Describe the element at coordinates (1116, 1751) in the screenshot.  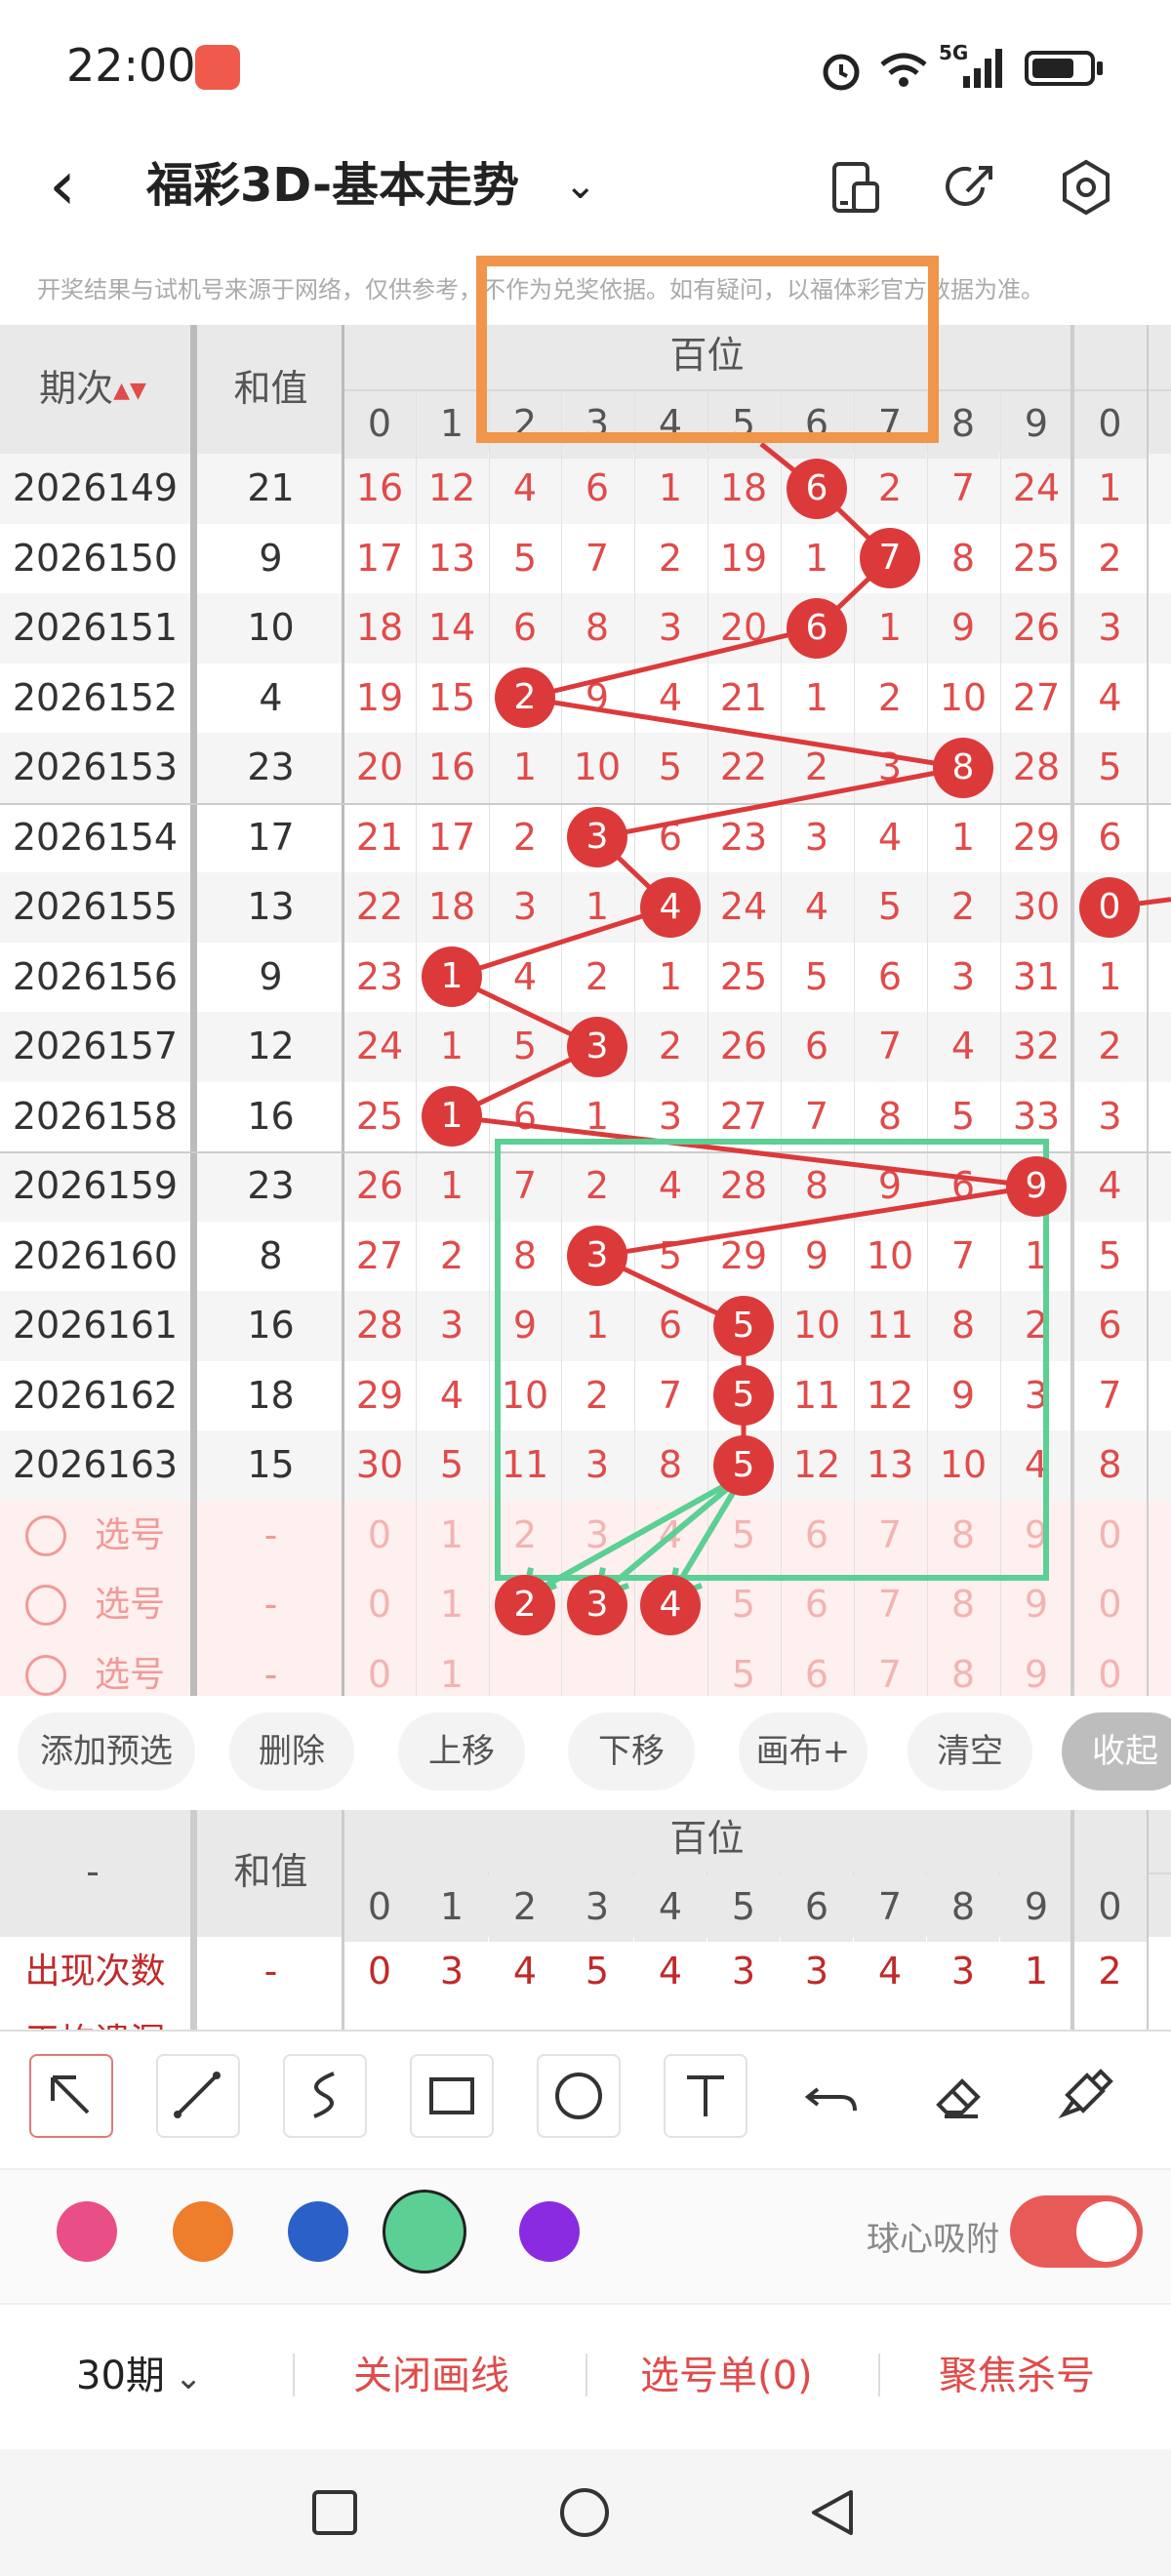
I see `action-button-6: 收起` at that location.